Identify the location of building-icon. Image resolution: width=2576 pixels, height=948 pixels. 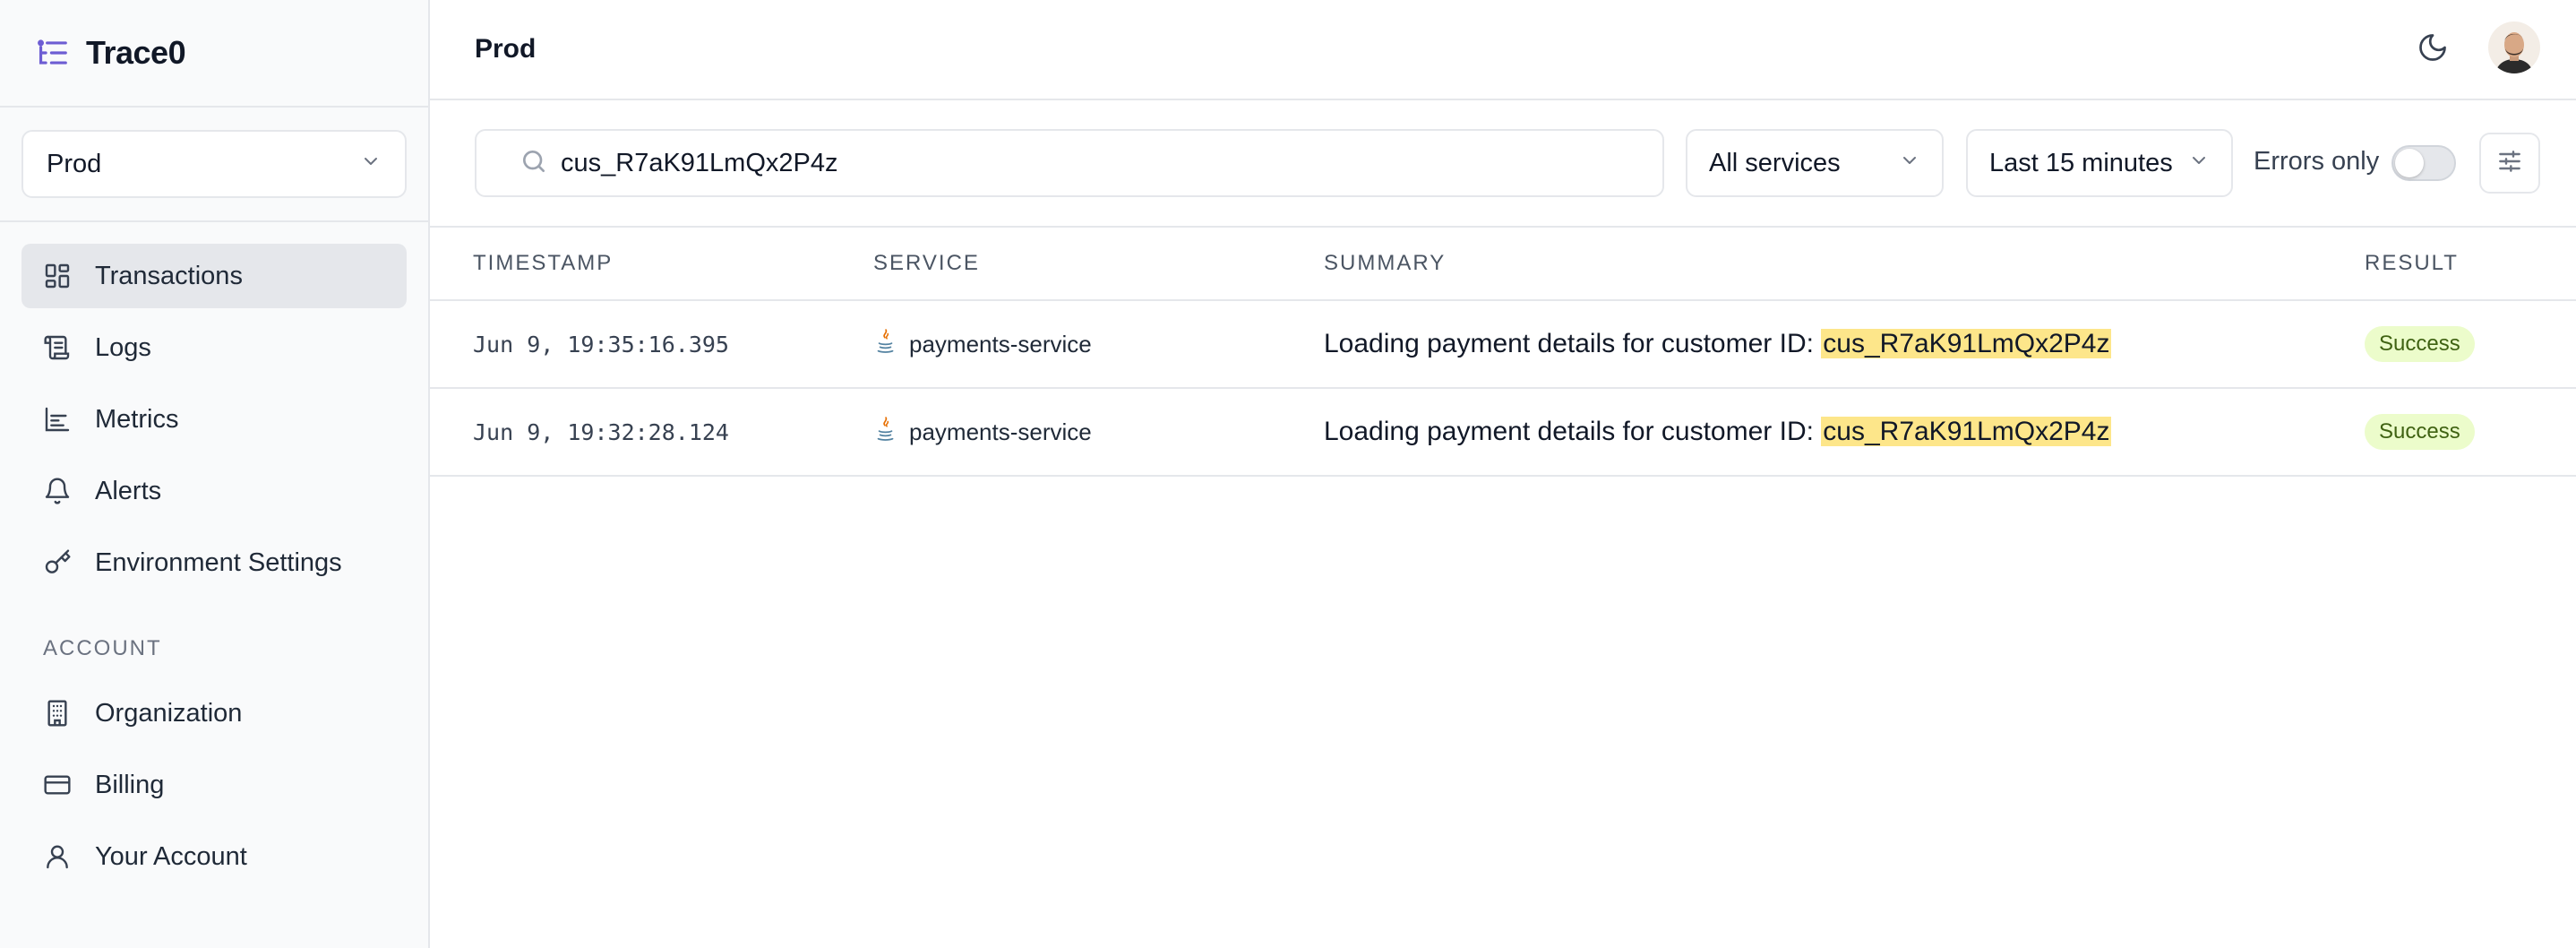
(57, 713).